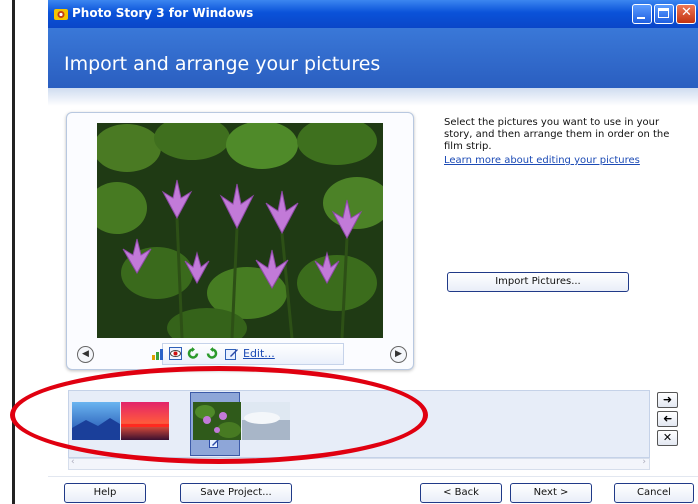 The image size is (698, 504). What do you see at coordinates (145, 421) in the screenshot?
I see `thumbnail-sunset` at bounding box center [145, 421].